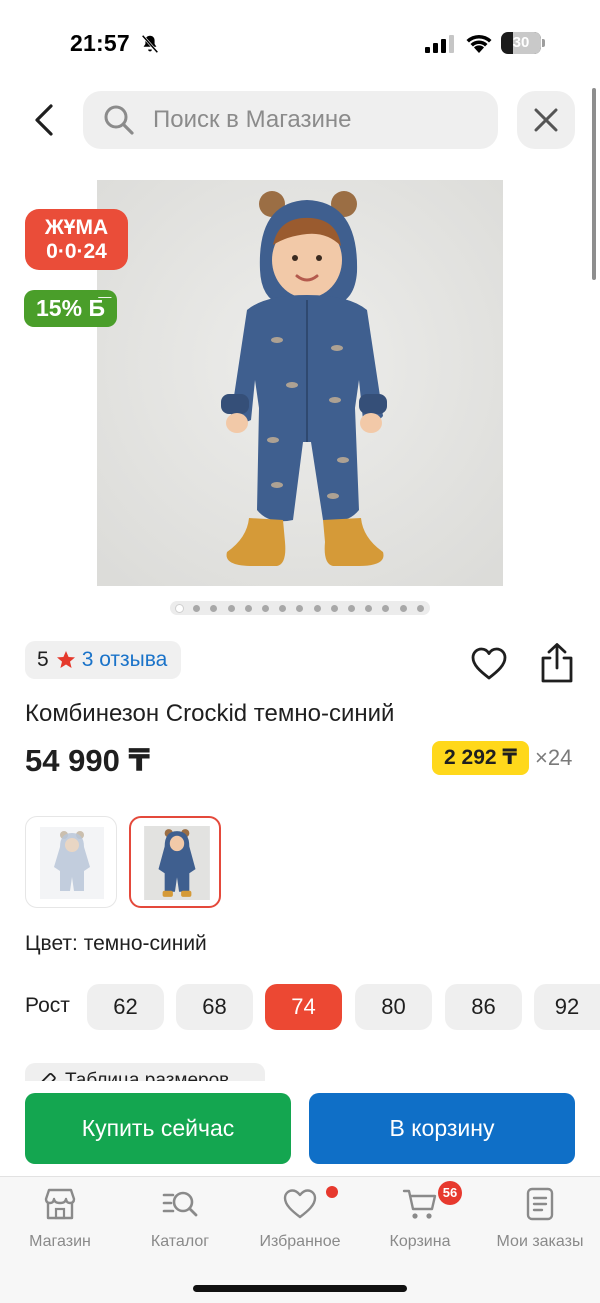 This screenshot has height=1303, width=600. I want to click on search-bar, so click(290, 120).